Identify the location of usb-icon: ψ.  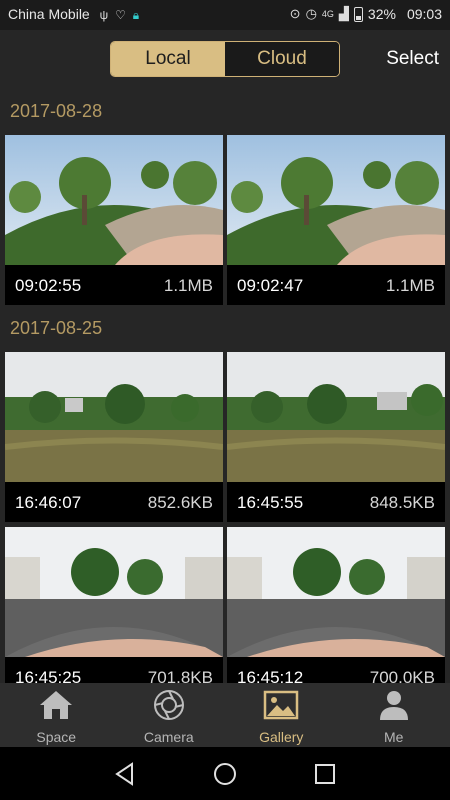
(104, 15).